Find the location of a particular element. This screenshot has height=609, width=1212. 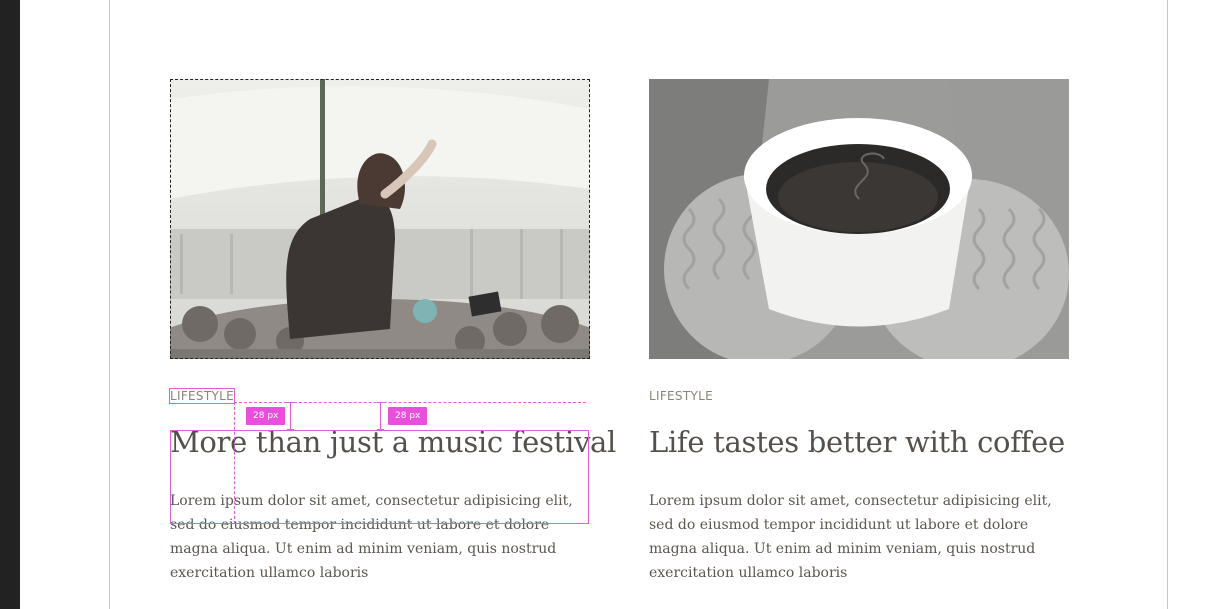

spacing-guide-vertical is located at coordinates (234, 463).